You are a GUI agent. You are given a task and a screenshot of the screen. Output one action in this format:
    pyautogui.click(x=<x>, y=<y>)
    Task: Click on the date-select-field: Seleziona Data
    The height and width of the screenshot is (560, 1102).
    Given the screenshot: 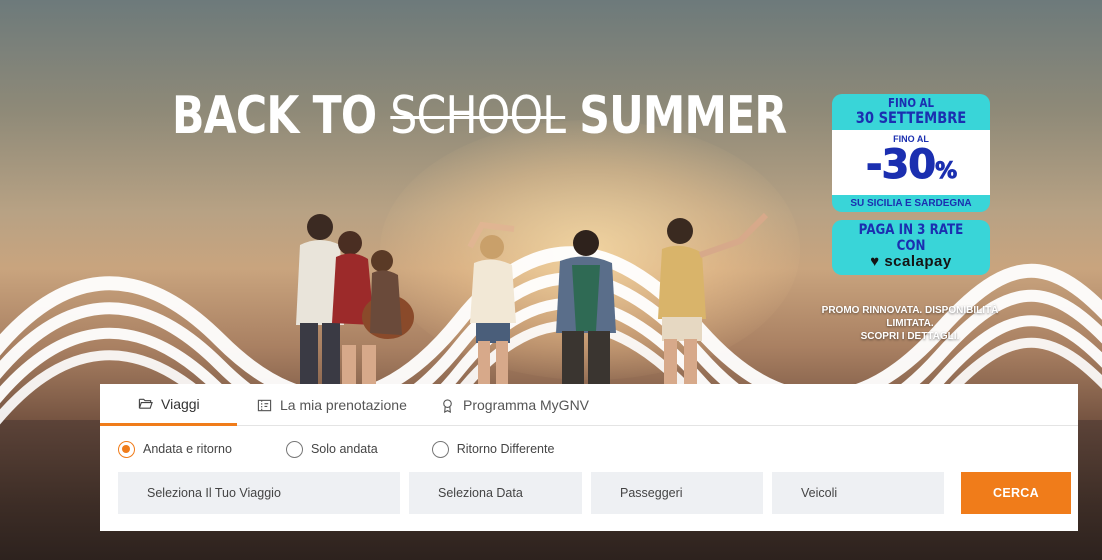 What is the action you would take?
    pyautogui.click(x=495, y=493)
    